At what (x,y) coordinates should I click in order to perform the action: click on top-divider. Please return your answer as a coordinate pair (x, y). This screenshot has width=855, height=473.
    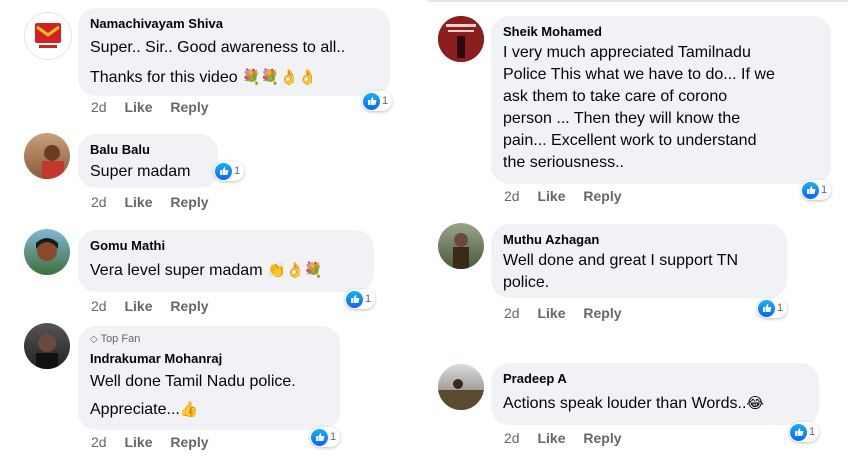
    Looking at the image, I should click on (638, 1).